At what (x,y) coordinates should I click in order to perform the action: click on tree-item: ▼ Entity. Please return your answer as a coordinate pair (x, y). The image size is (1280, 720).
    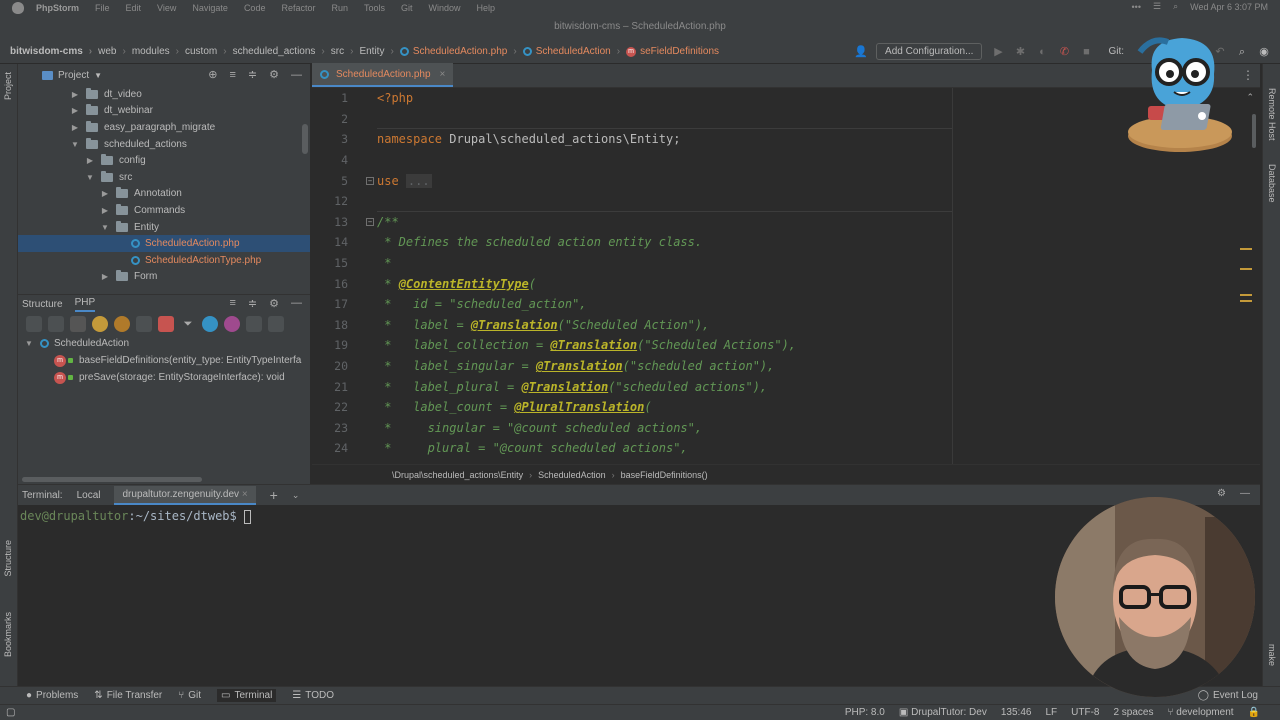
    Looking at the image, I should click on (164, 227).